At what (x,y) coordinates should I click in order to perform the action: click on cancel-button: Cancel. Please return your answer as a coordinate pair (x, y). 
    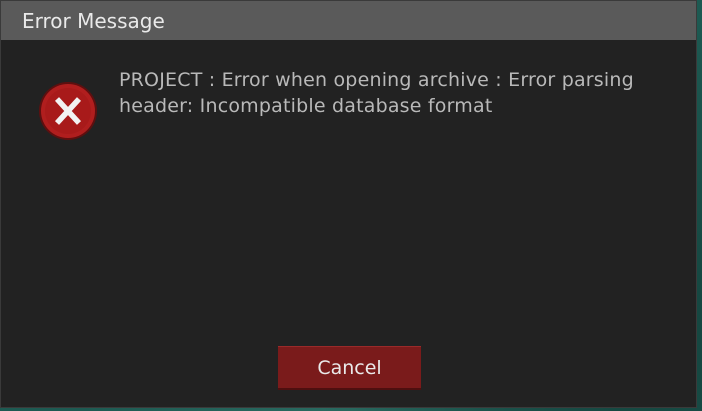
    Looking at the image, I should click on (349, 368).